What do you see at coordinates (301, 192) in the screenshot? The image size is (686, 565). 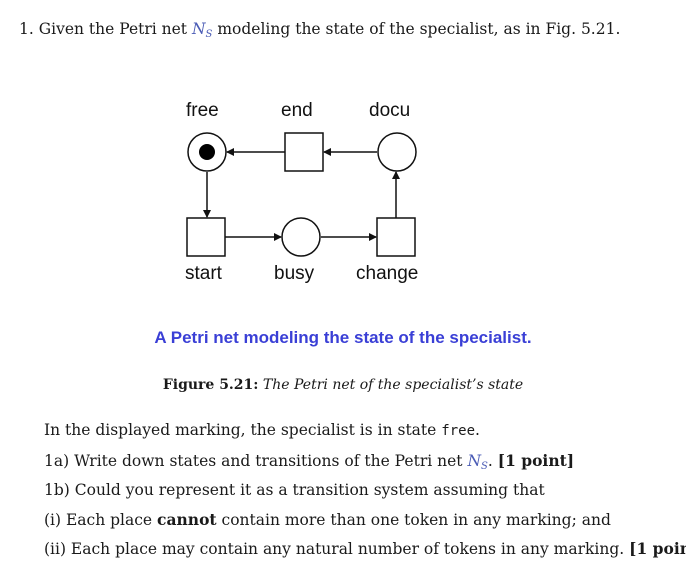 I see `petri-net-figure: free end docu start busy change` at bounding box center [301, 192].